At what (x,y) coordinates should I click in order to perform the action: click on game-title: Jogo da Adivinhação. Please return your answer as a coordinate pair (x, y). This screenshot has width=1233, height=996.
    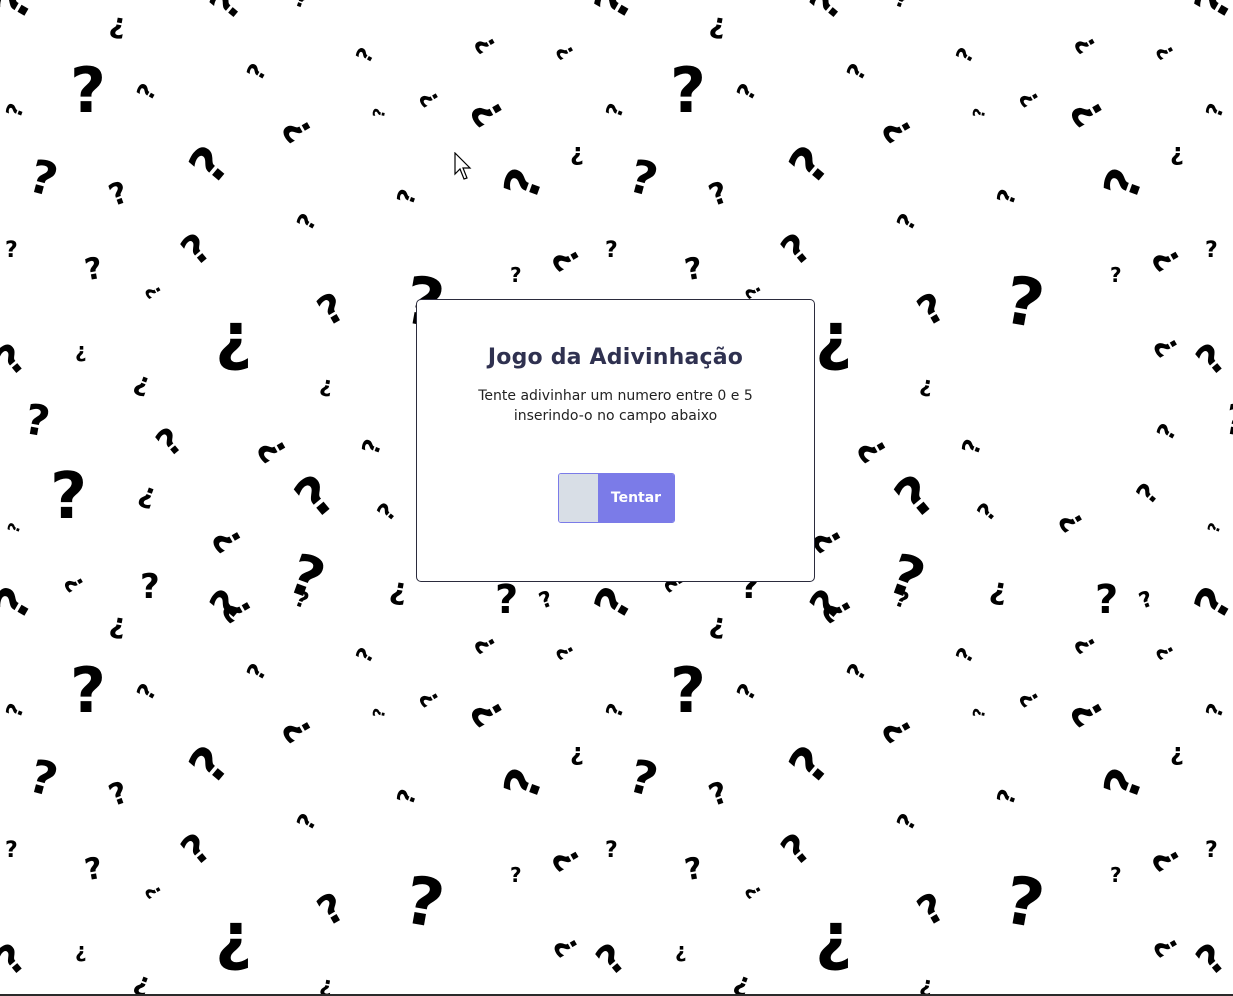
    Looking at the image, I should click on (615, 357).